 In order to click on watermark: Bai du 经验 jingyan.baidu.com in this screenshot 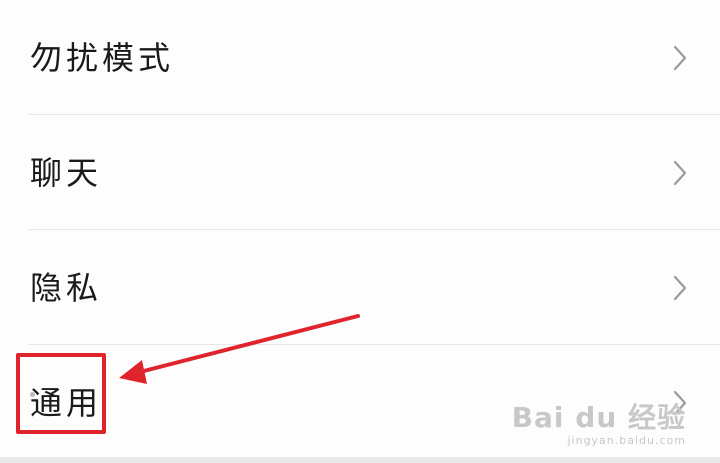, I will do `click(598, 424)`.